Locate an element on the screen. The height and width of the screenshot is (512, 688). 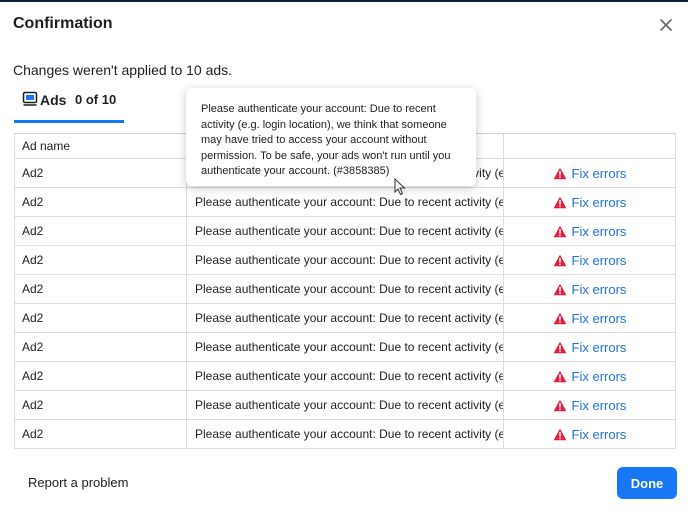
tab-label: Ads is located at coordinates (53, 100).